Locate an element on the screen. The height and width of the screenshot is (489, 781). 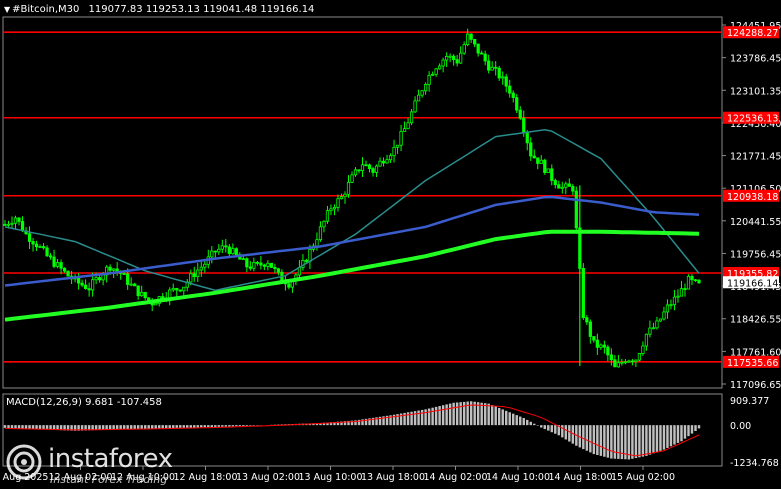
price-tick-label: 118426.55 is located at coordinates (755, 320).